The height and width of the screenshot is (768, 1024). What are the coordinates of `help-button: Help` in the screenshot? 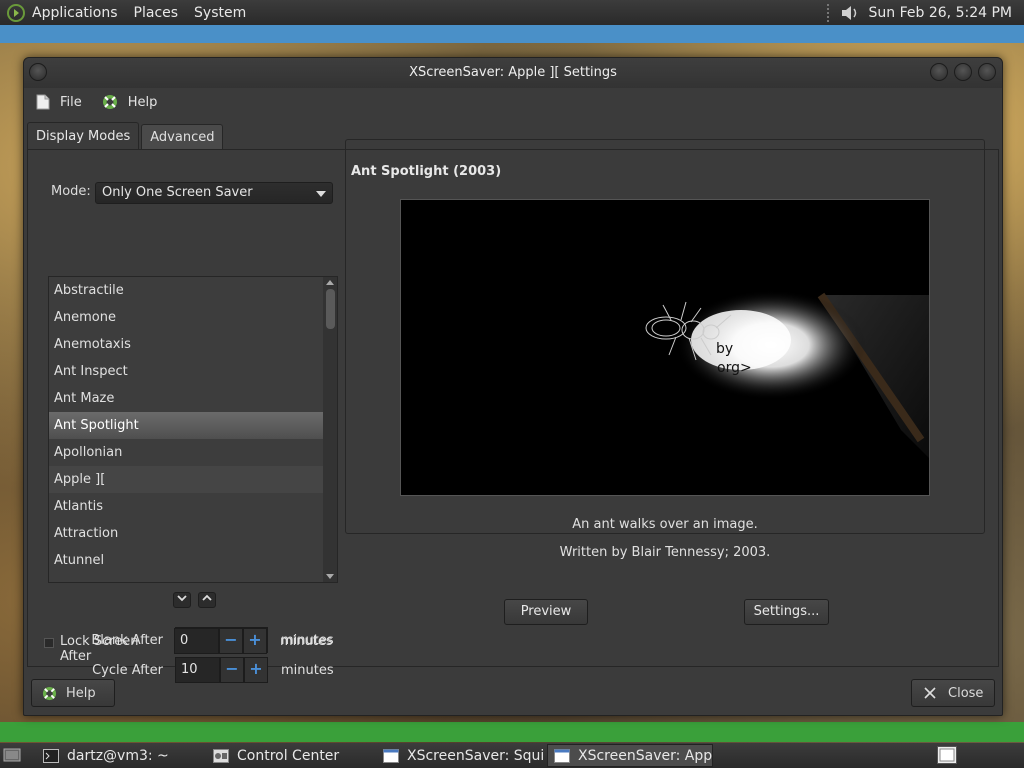 It's located at (73, 693).